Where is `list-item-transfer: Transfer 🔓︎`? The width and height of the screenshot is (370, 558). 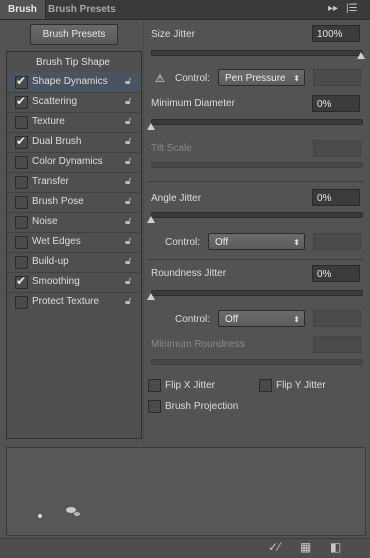 list-item-transfer: Transfer 🔓︎ is located at coordinates (73, 182).